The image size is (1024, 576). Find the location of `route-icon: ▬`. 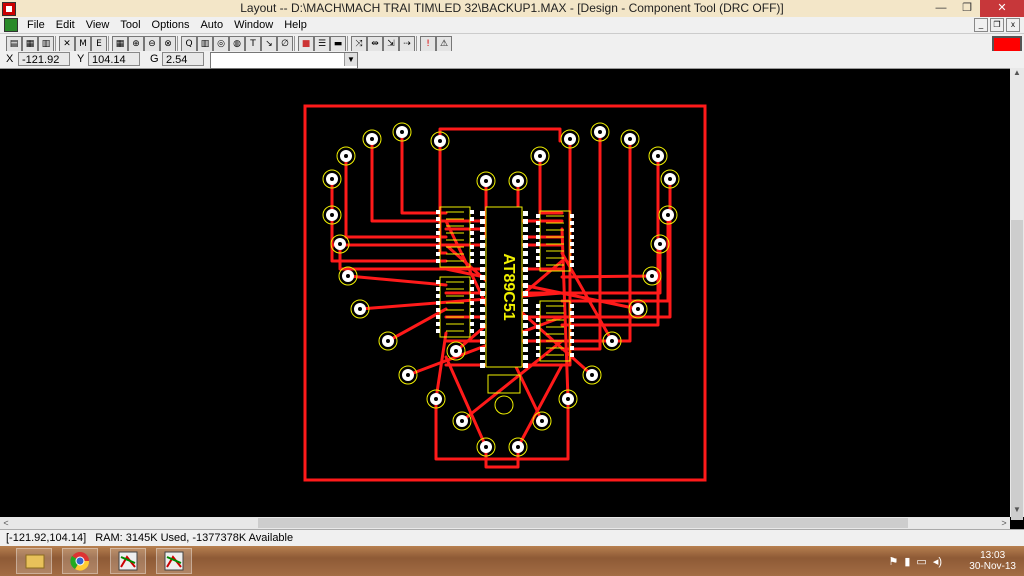

route-icon: ▬ is located at coordinates (338, 44).